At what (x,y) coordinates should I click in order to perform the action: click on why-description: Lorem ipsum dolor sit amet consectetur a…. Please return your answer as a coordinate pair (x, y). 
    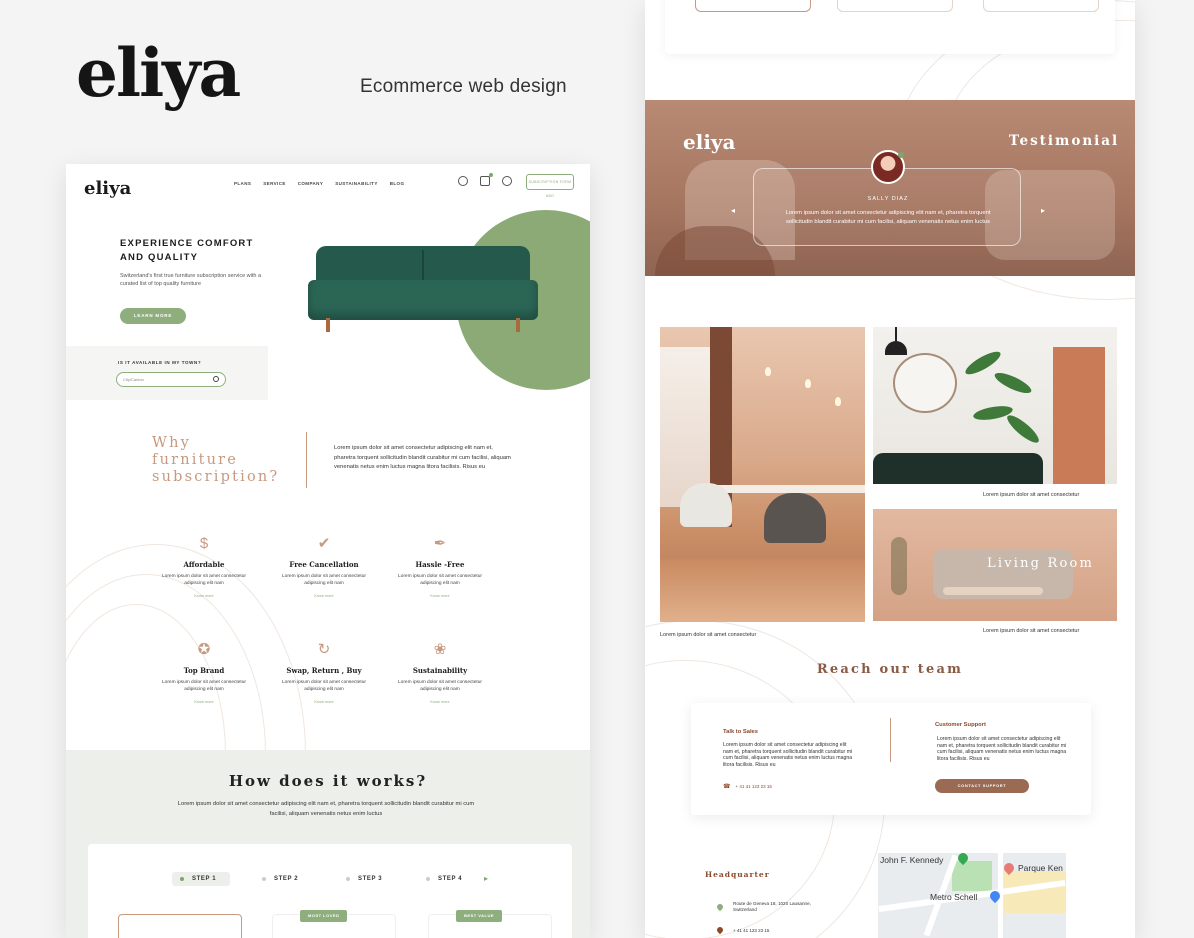
    Looking at the image, I should click on (422, 458).